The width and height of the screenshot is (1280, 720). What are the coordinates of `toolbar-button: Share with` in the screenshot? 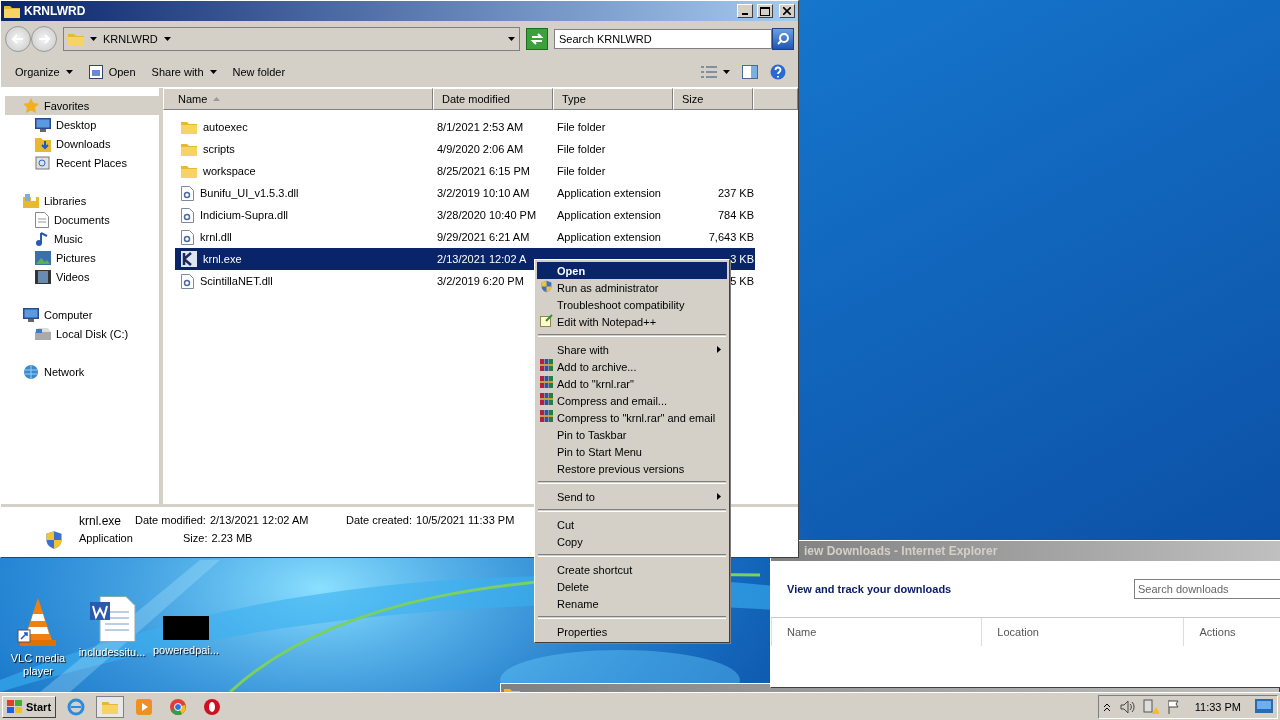 It's located at (184, 72).